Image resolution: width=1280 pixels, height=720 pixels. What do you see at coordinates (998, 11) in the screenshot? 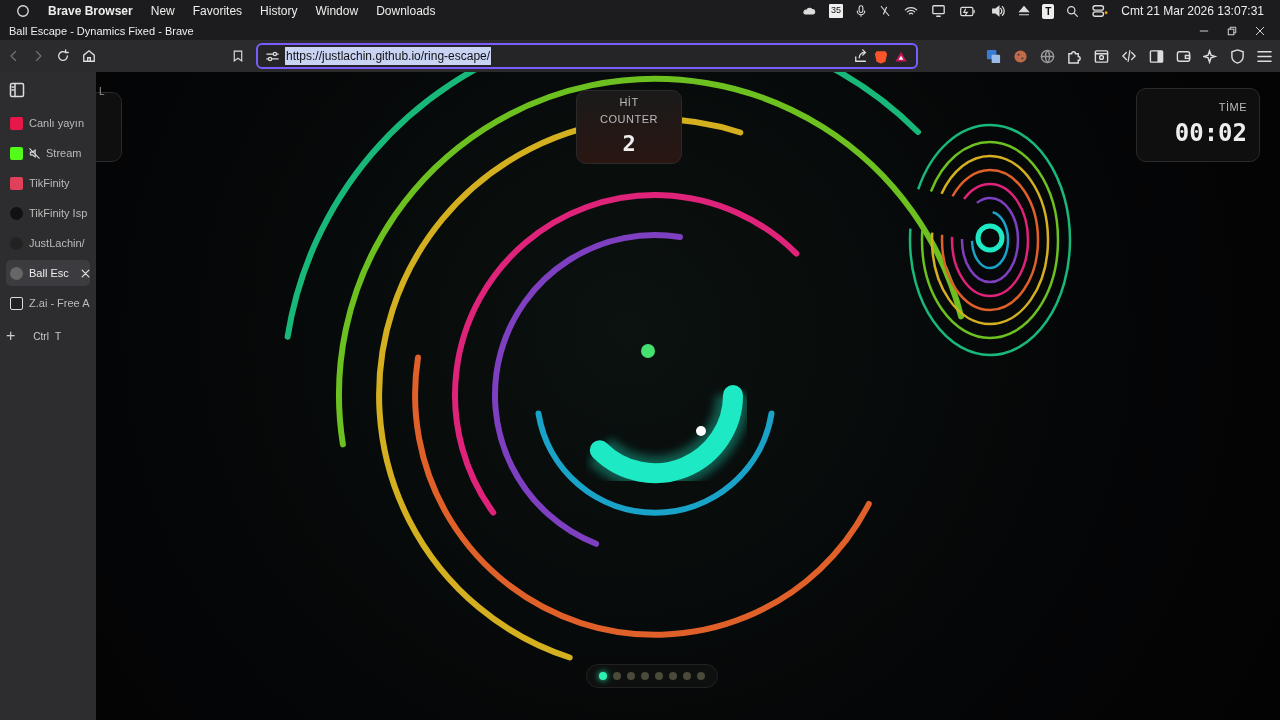
I see `speaker-icon` at bounding box center [998, 11].